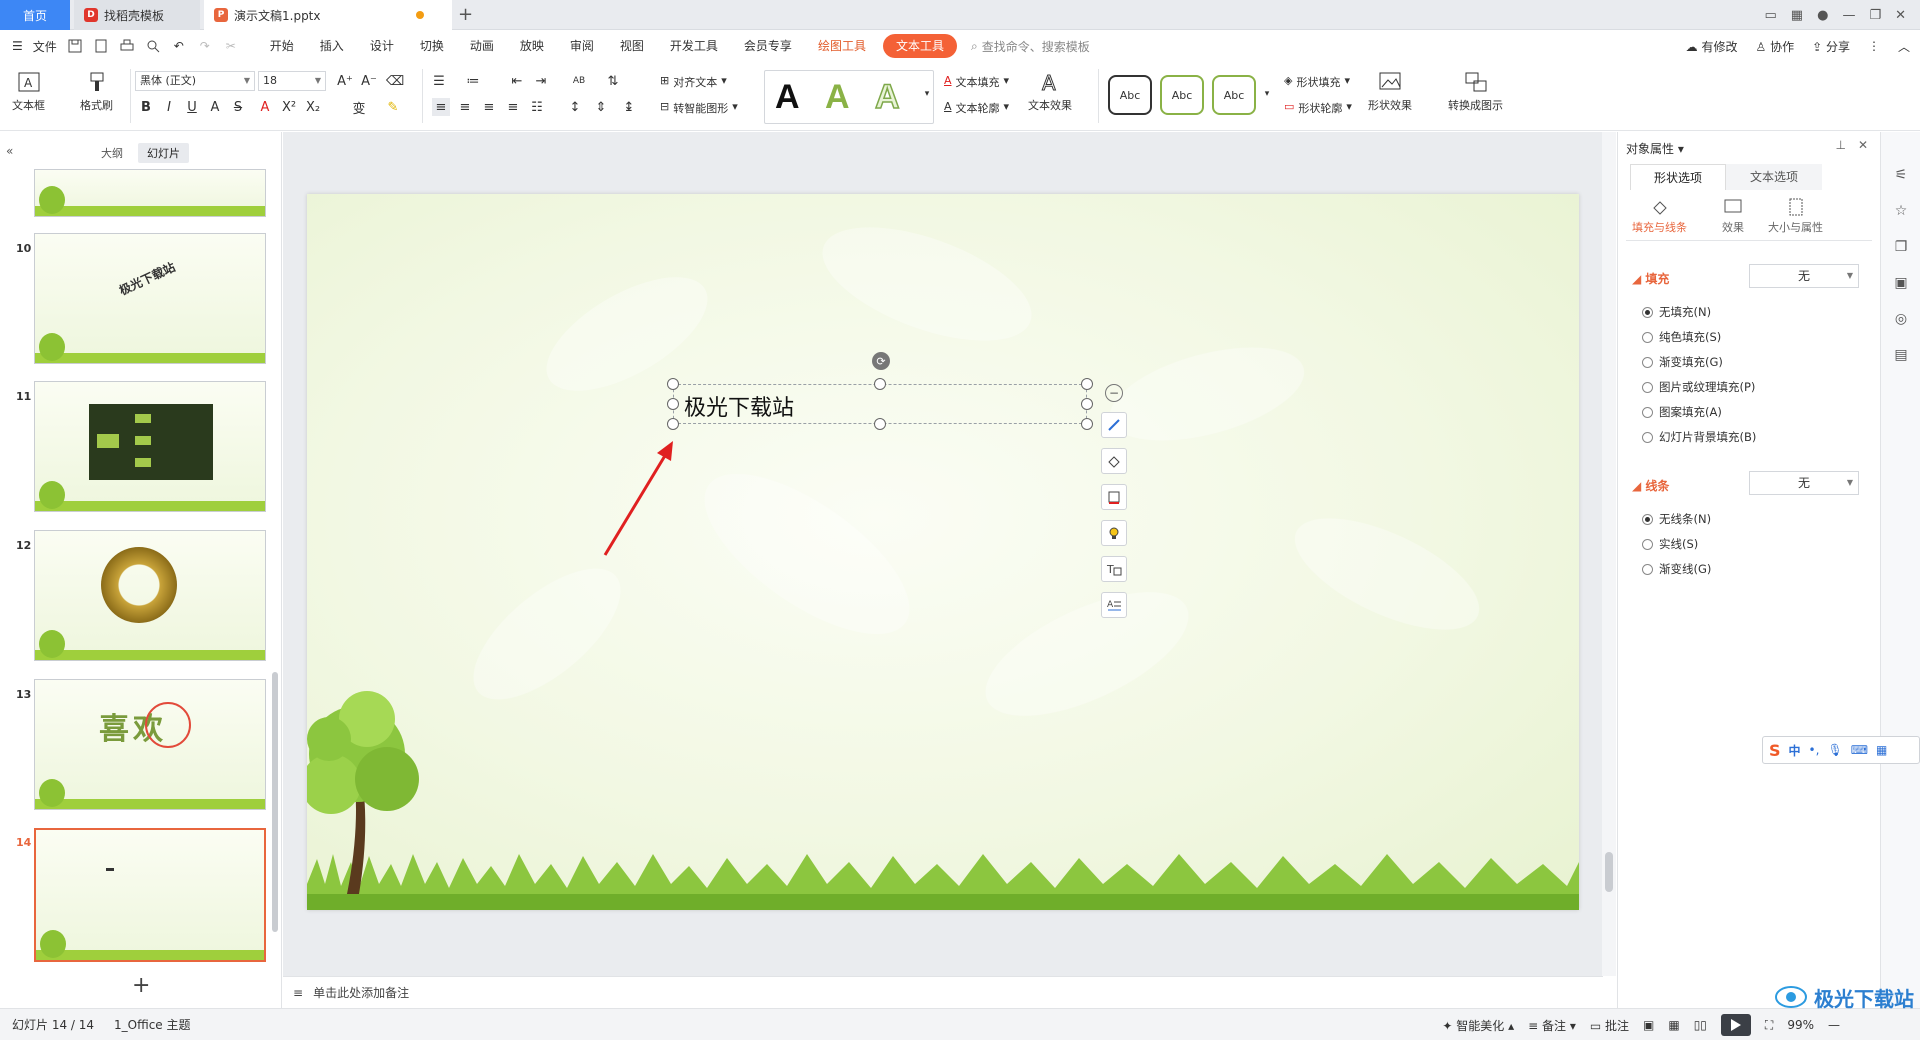  Describe the element at coordinates (1650, 485) in the screenshot. I see `line-section-title: ◢ 线条` at that location.